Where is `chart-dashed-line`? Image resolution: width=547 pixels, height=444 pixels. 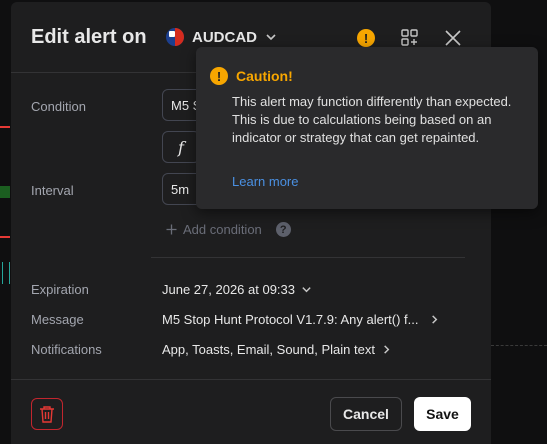 chart-dashed-line is located at coordinates (519, 346).